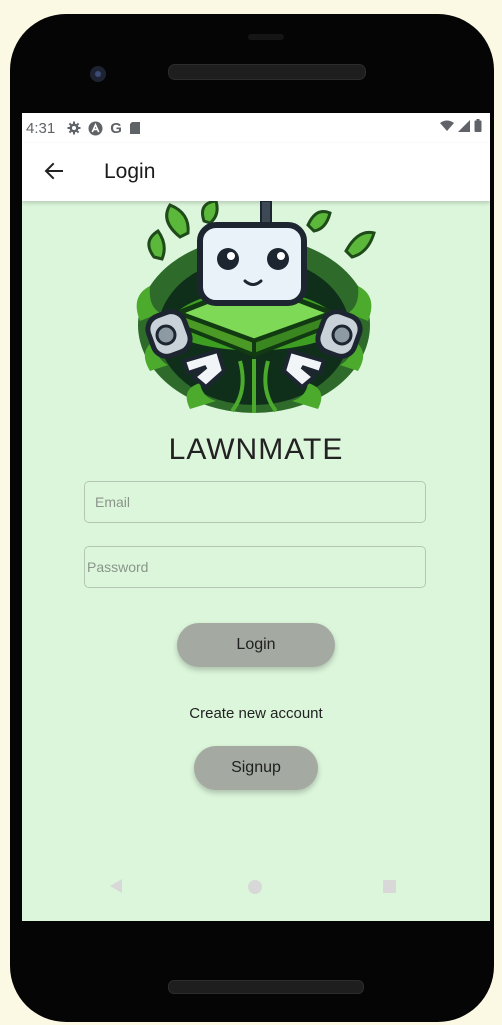  Describe the element at coordinates (256, 307) in the screenshot. I see `lawnmate-robot-logo` at that location.